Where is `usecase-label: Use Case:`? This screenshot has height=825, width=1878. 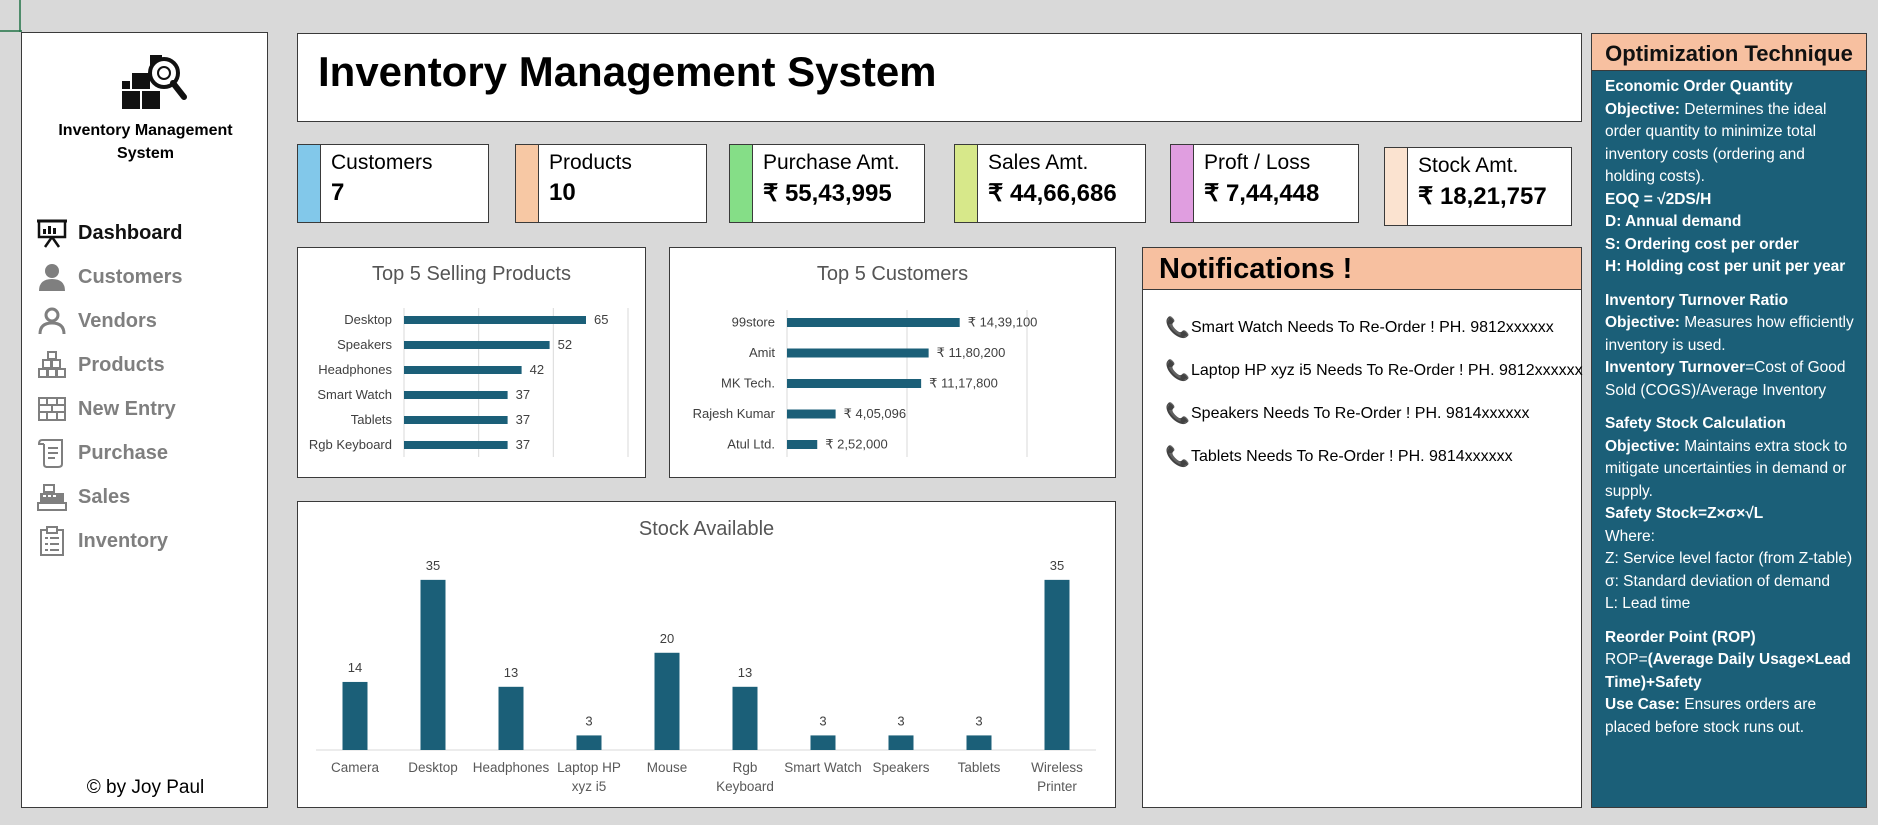 usecase-label: Use Case: is located at coordinates (1642, 704).